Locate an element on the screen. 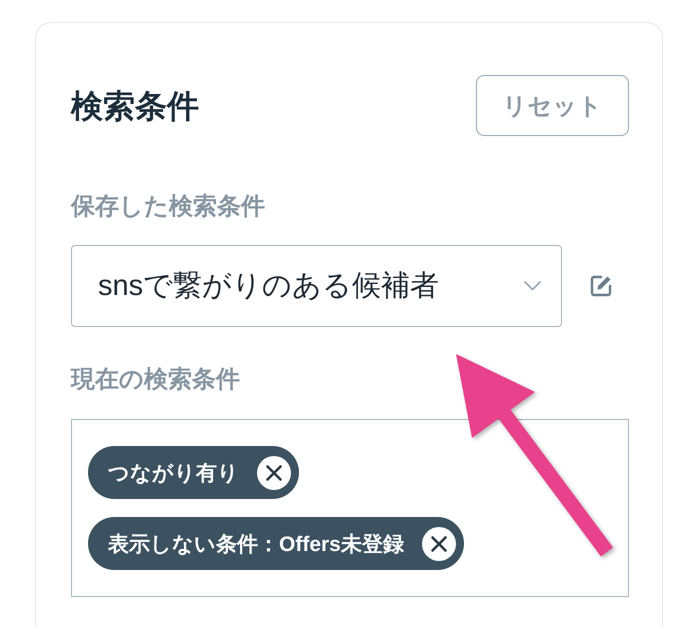 This screenshot has height=626, width=676. section-label: 現在の検索条件 is located at coordinates (155, 380).